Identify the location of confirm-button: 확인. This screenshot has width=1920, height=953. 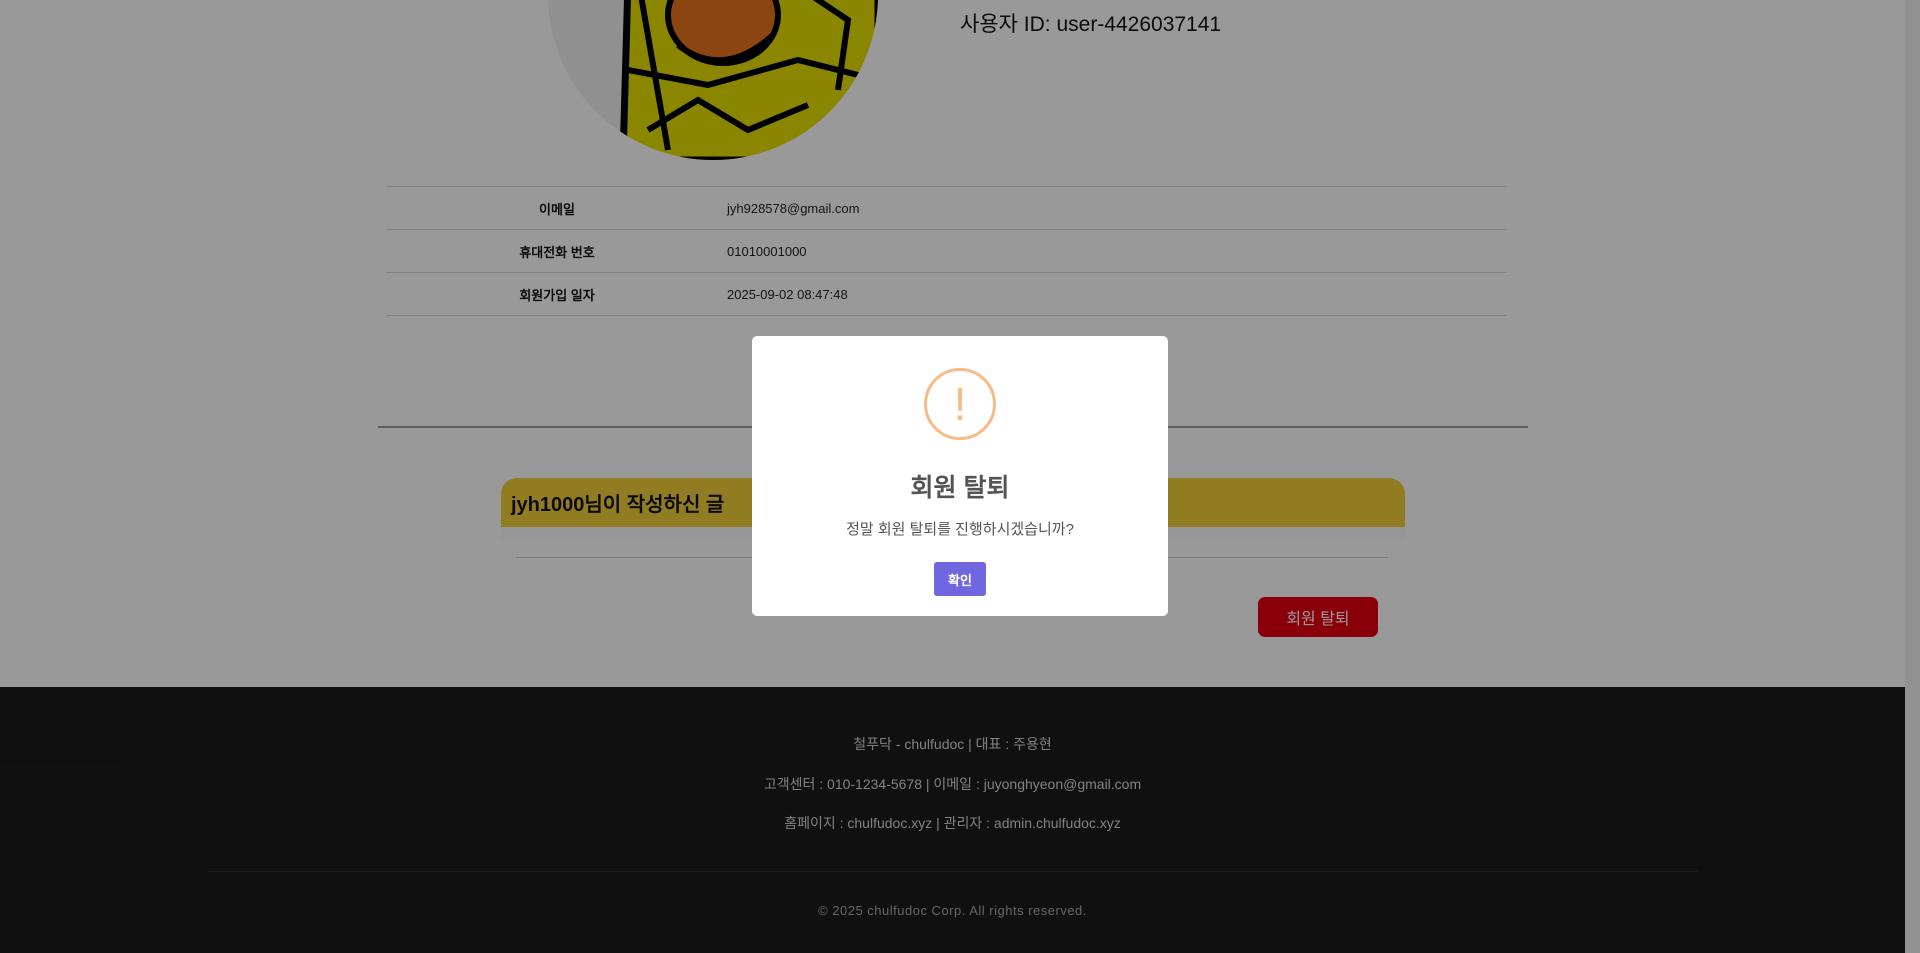
(960, 579).